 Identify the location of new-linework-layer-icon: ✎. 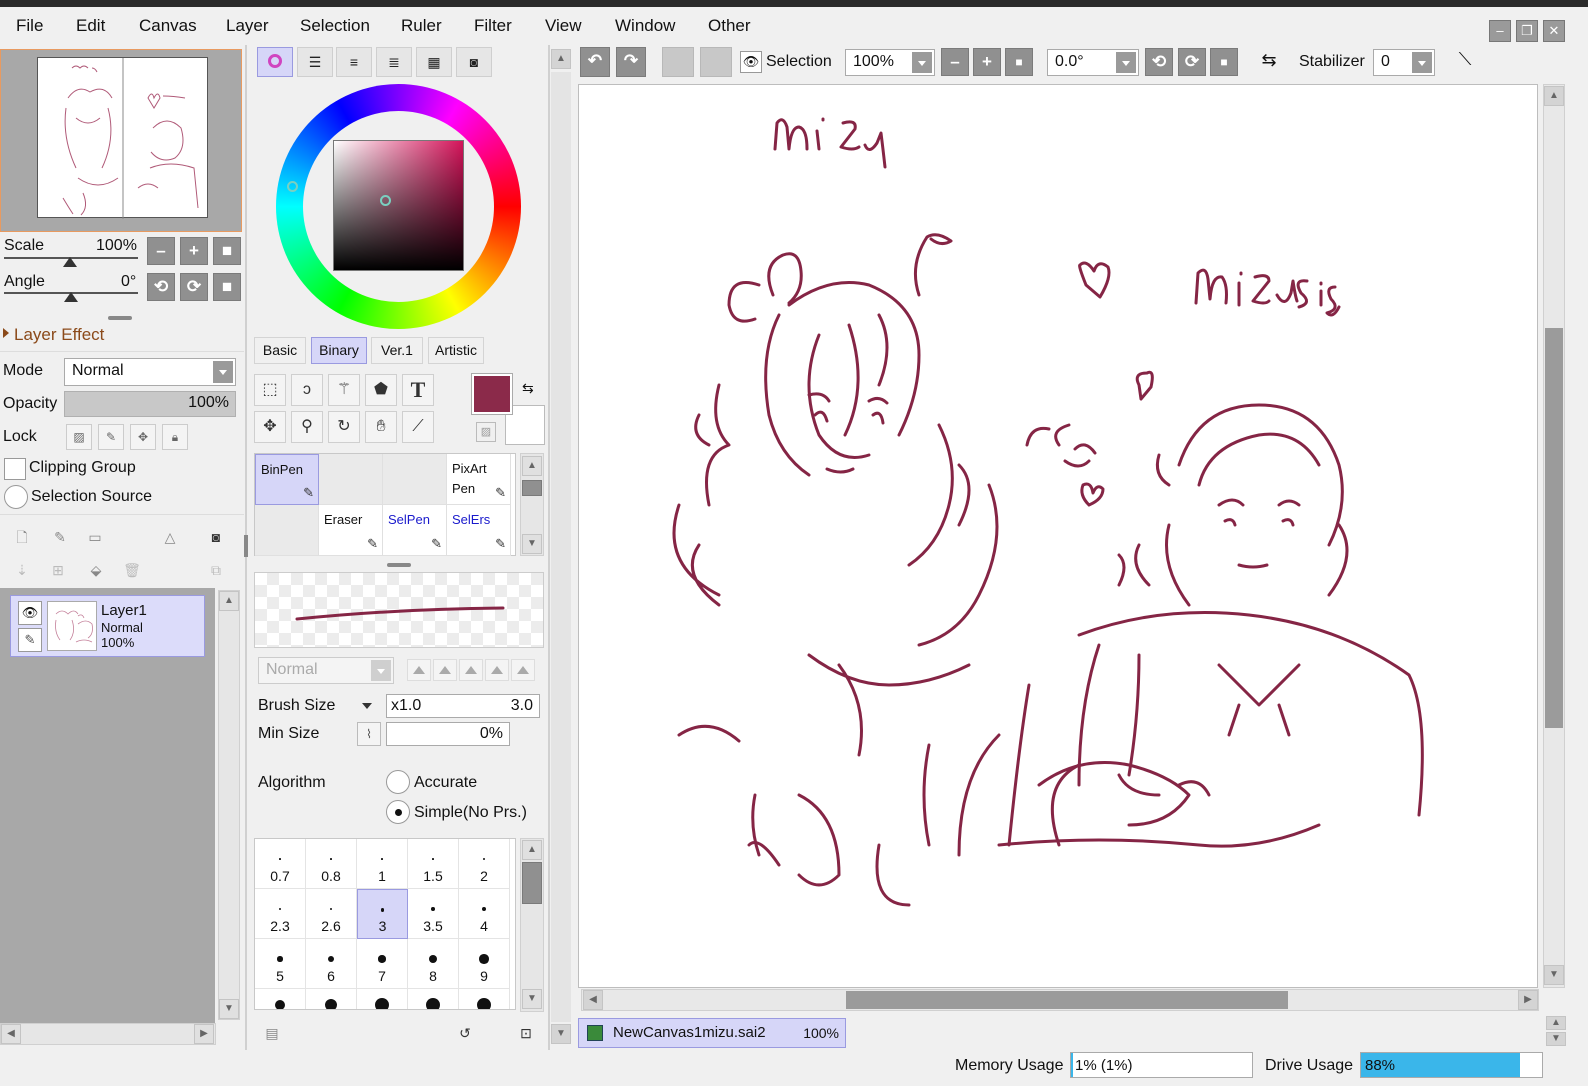
(60, 537).